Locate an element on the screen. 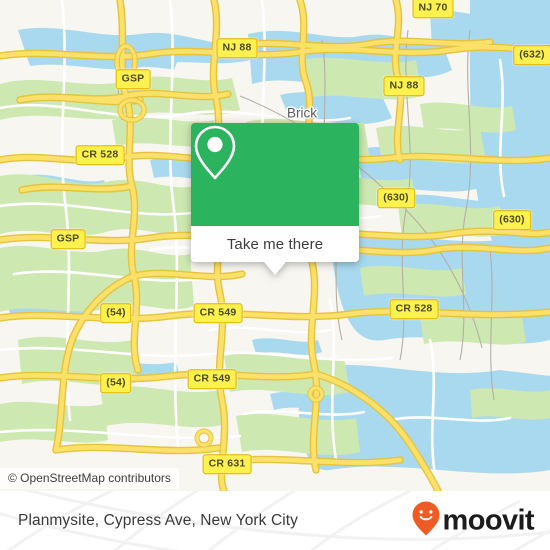  road-shield-630-b: (630) is located at coordinates (512, 220).